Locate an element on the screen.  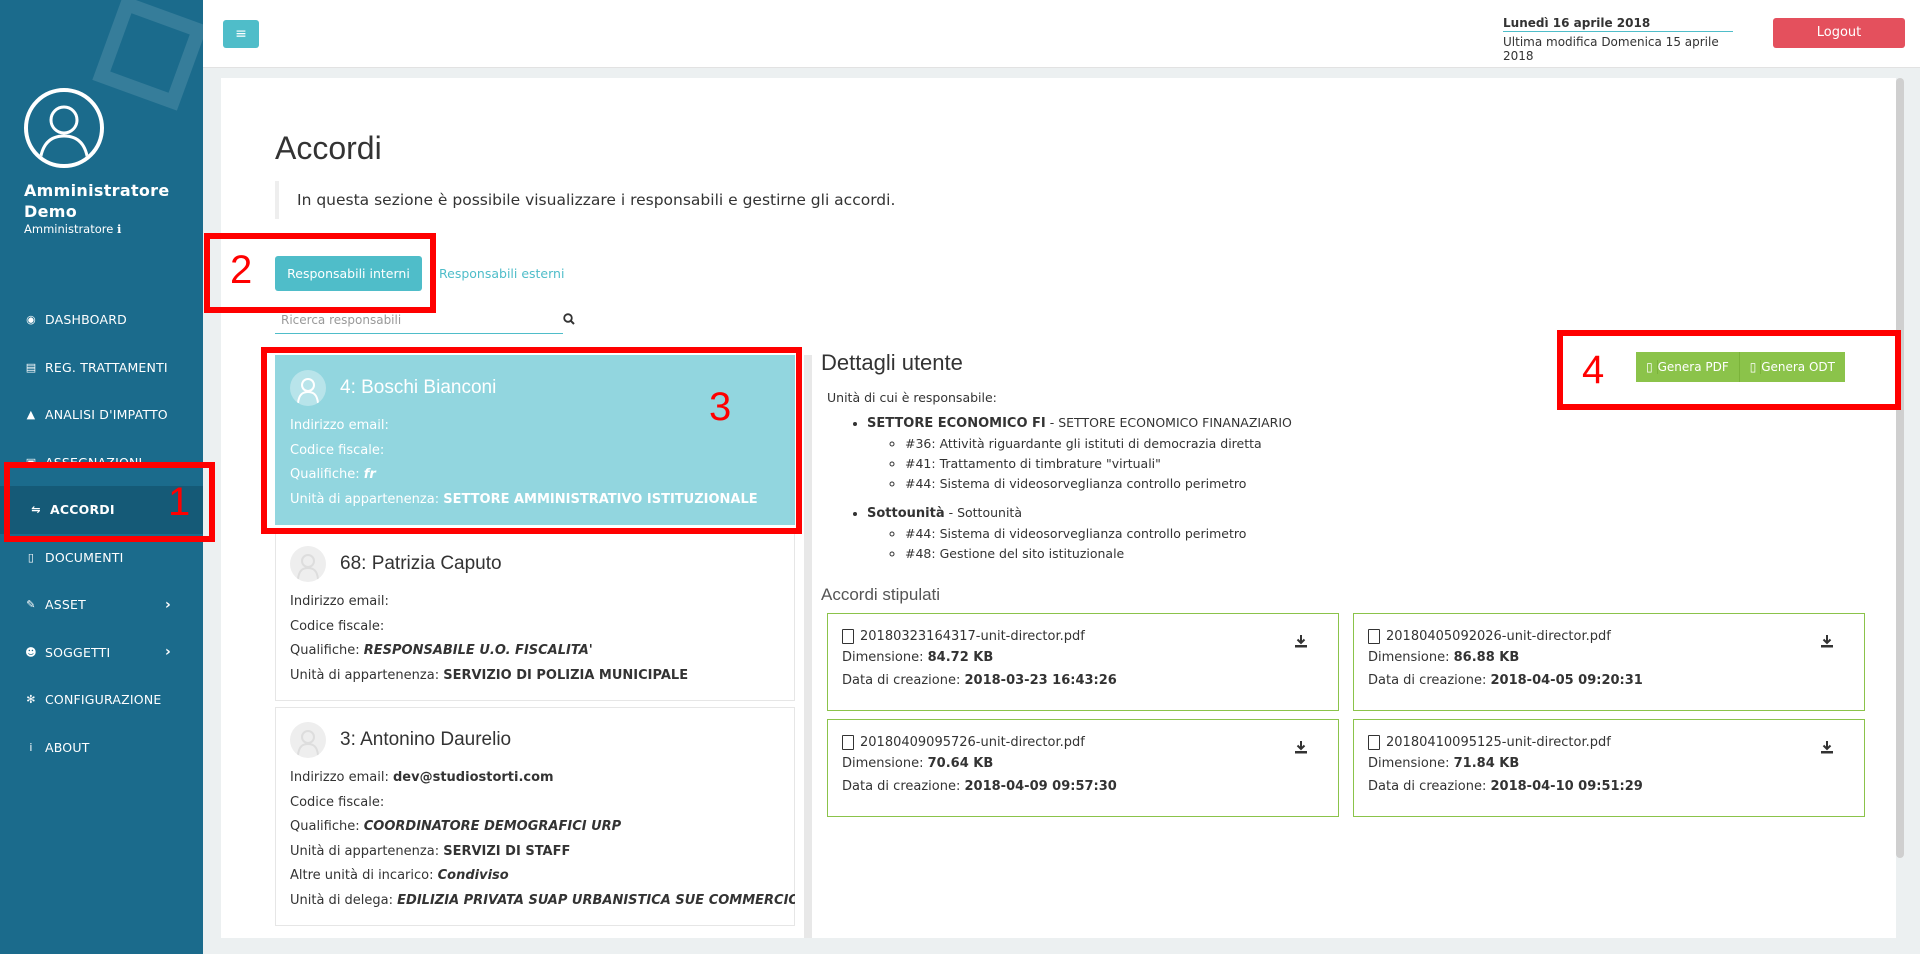
created-value: 2018-03-23 16:43:26 is located at coordinates (1040, 680).